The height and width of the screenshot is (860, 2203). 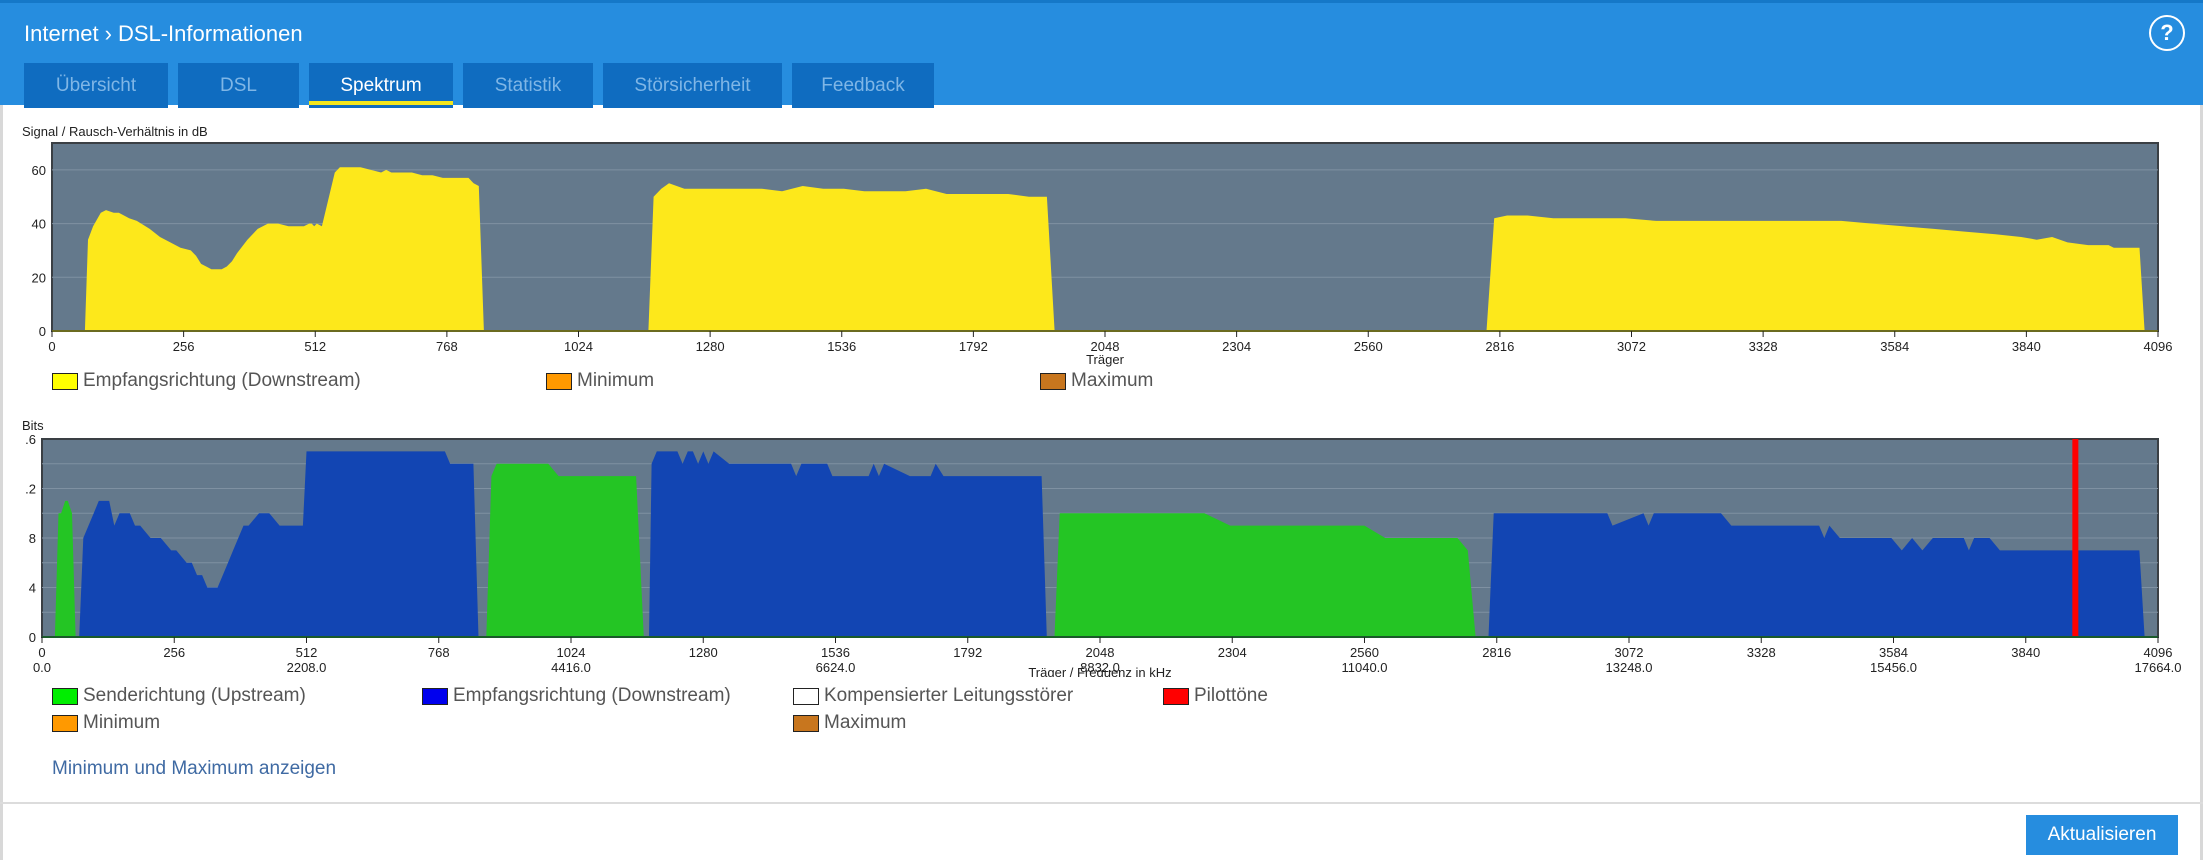 What do you see at coordinates (32, 538) in the screenshot?
I see `y-tick-label: 8` at bounding box center [32, 538].